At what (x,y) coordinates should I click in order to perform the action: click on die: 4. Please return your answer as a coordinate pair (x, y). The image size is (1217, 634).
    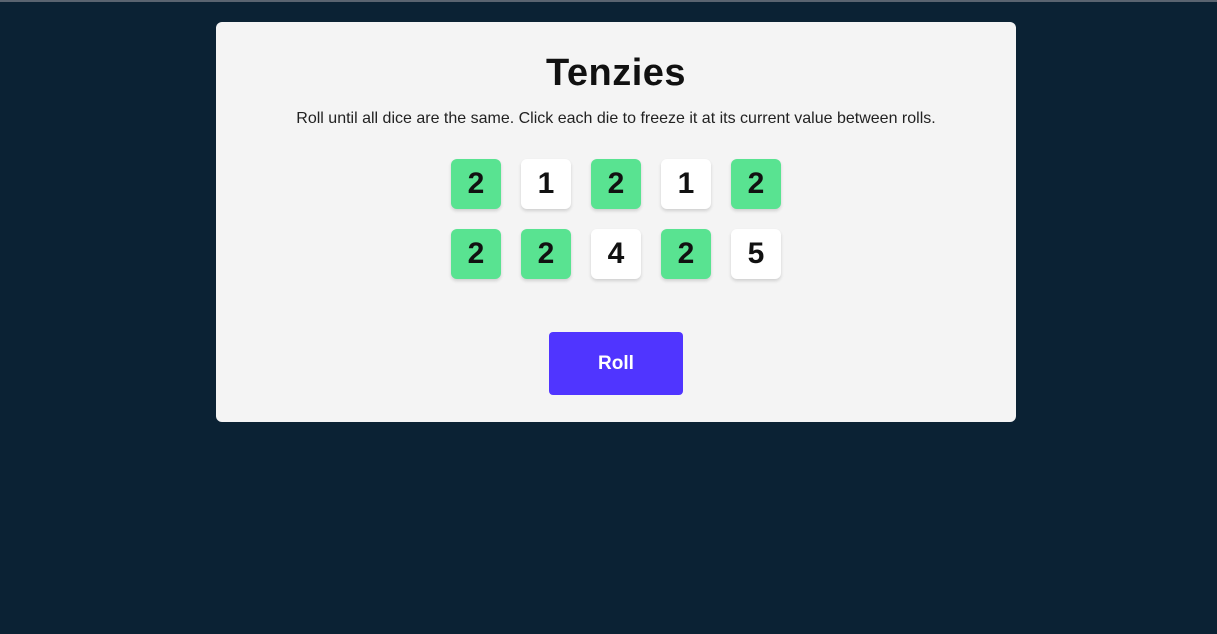
    Looking at the image, I should click on (616, 254).